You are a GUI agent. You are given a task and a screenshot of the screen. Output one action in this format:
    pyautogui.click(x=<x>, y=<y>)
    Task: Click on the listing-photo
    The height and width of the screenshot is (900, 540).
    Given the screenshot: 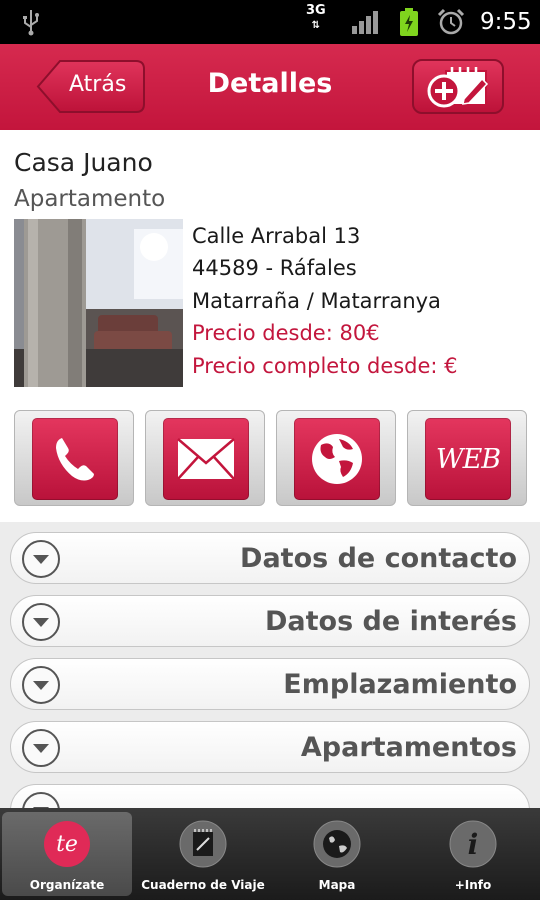 What is the action you would take?
    pyautogui.click(x=98, y=303)
    